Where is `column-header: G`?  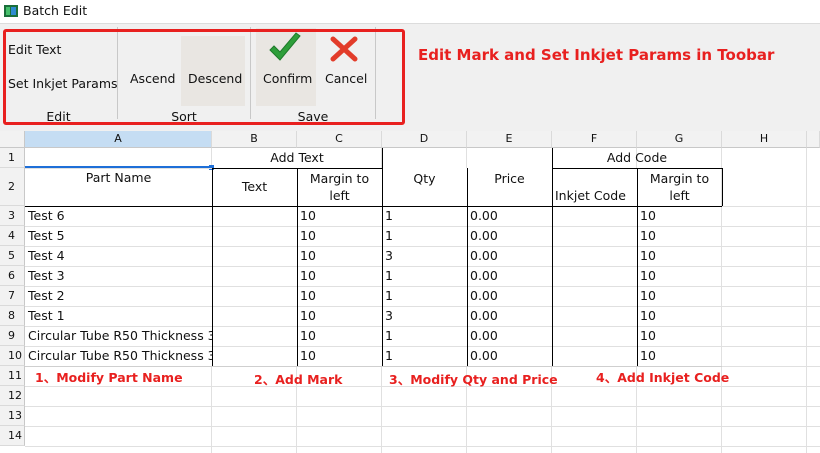
column-header: G is located at coordinates (679, 139).